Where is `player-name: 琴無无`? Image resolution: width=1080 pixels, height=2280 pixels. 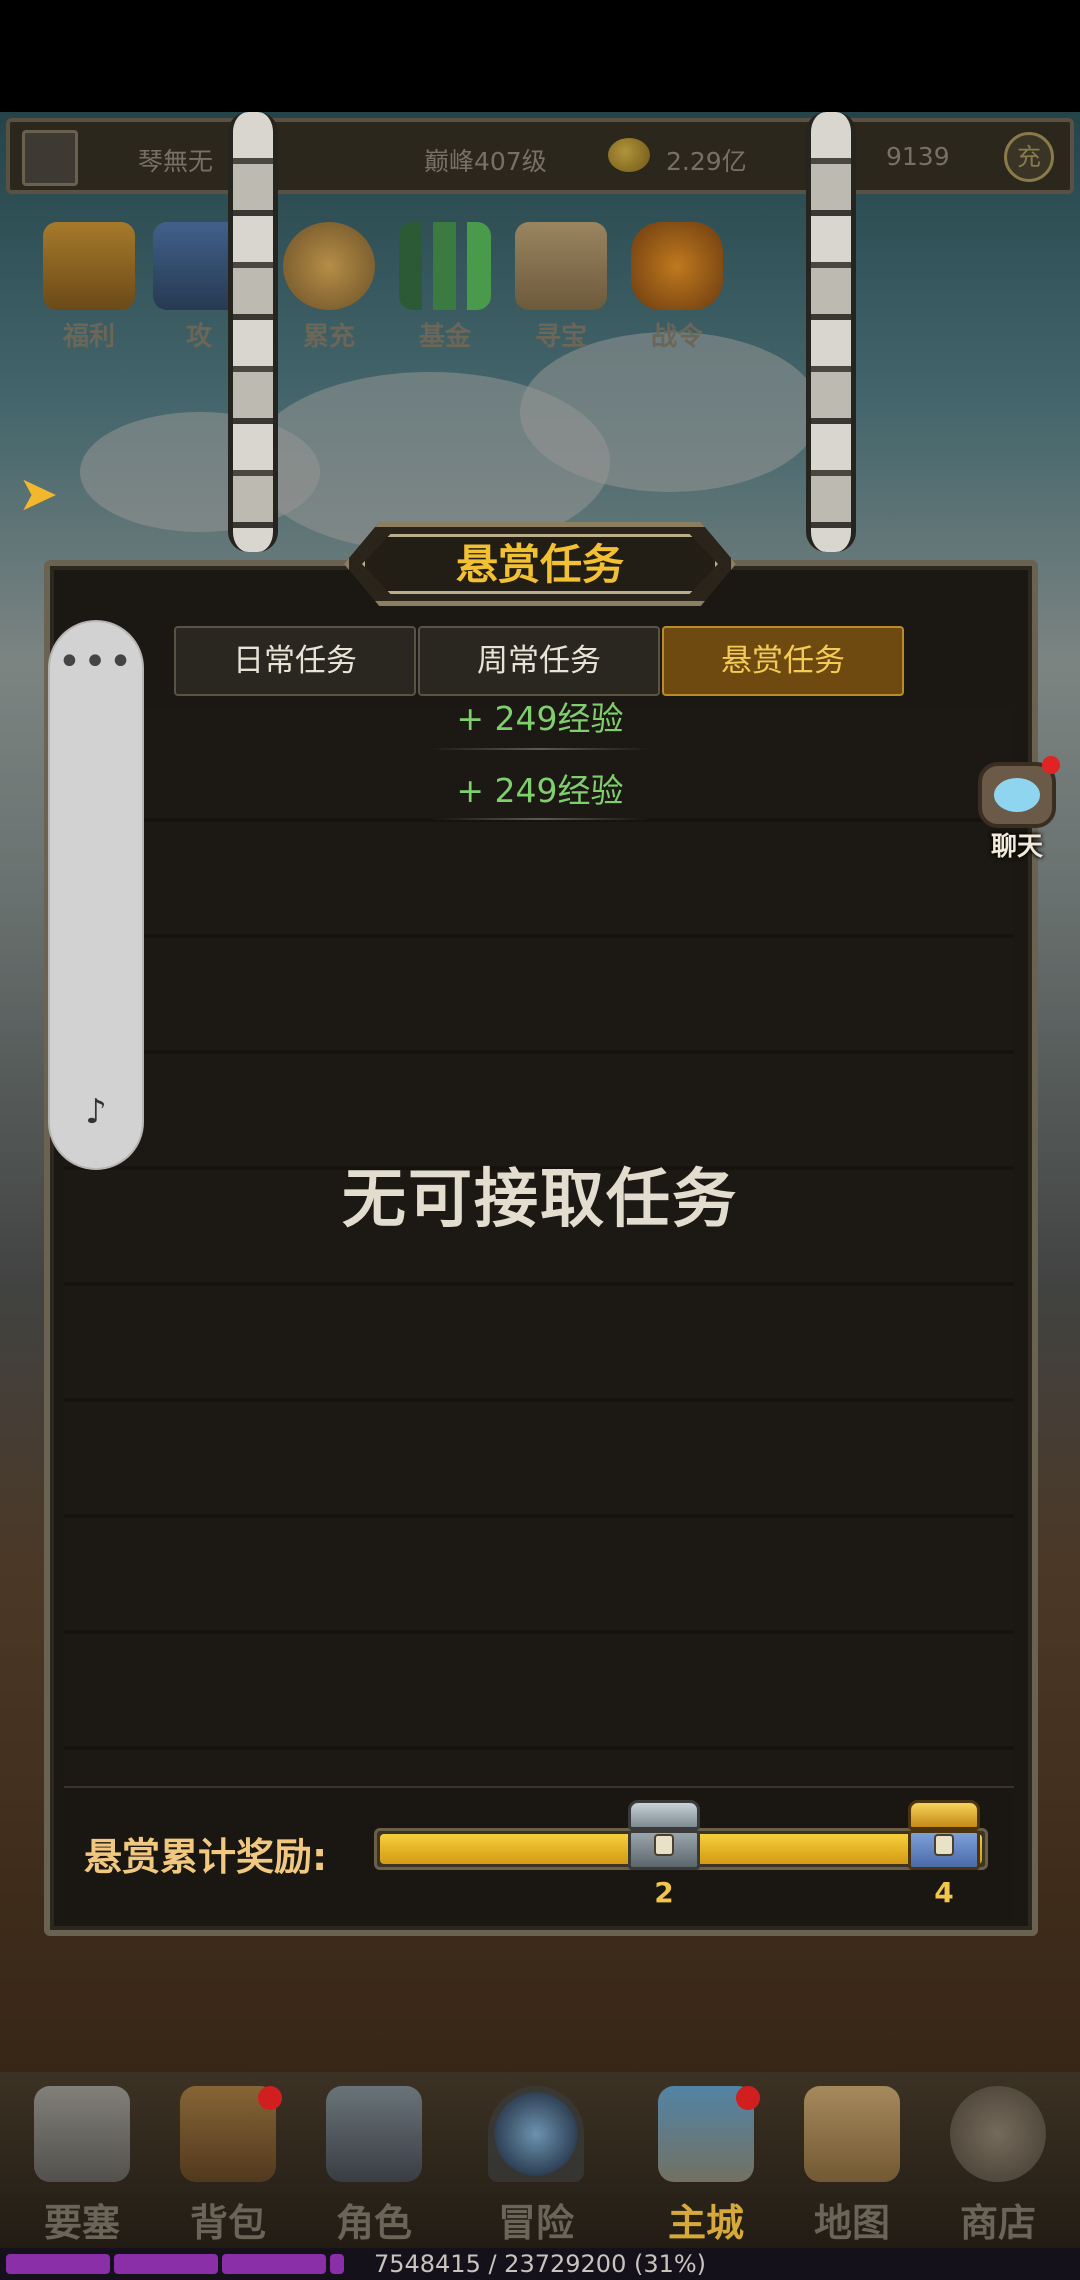 player-name: 琴無无 is located at coordinates (176, 161).